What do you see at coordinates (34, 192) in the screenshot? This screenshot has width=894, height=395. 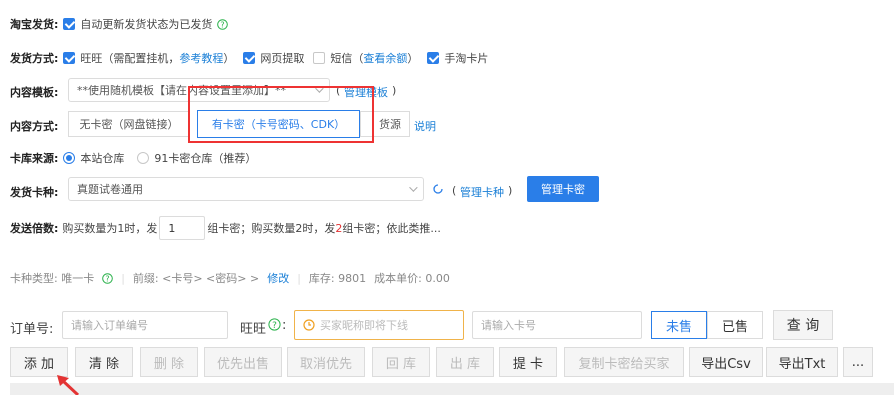 I see `card-type-label: 发货卡种:` at bounding box center [34, 192].